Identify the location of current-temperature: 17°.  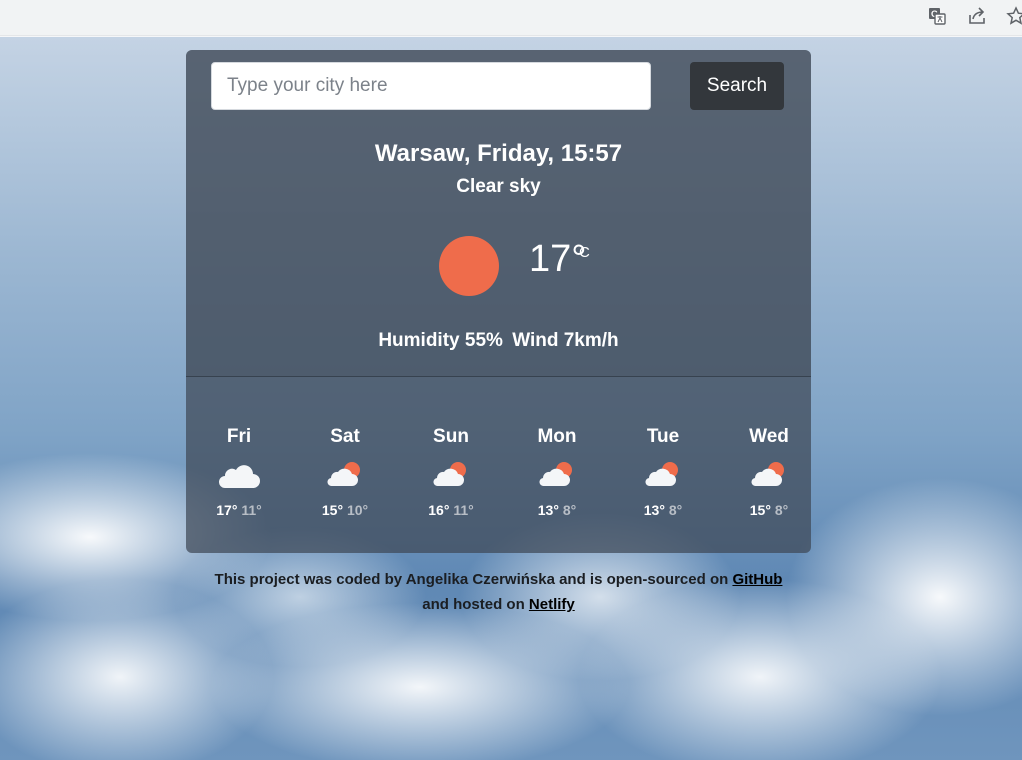
(558, 259).